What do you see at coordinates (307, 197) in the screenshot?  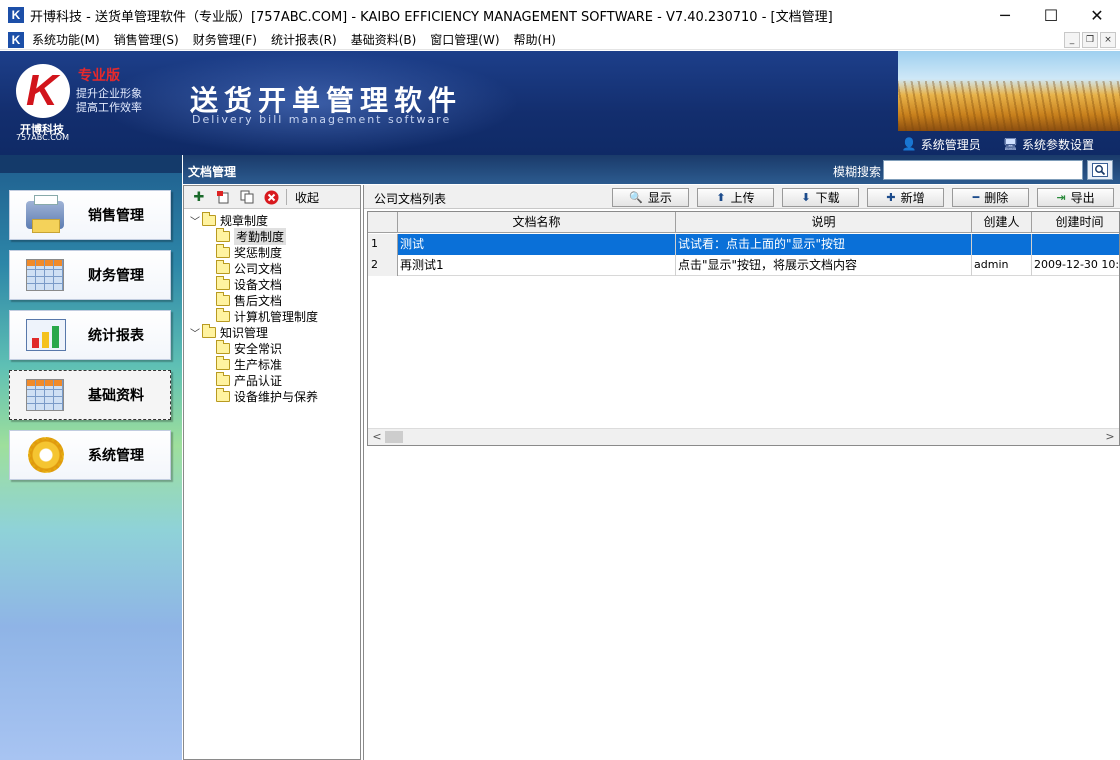 I see `collapse-button: 收起` at bounding box center [307, 197].